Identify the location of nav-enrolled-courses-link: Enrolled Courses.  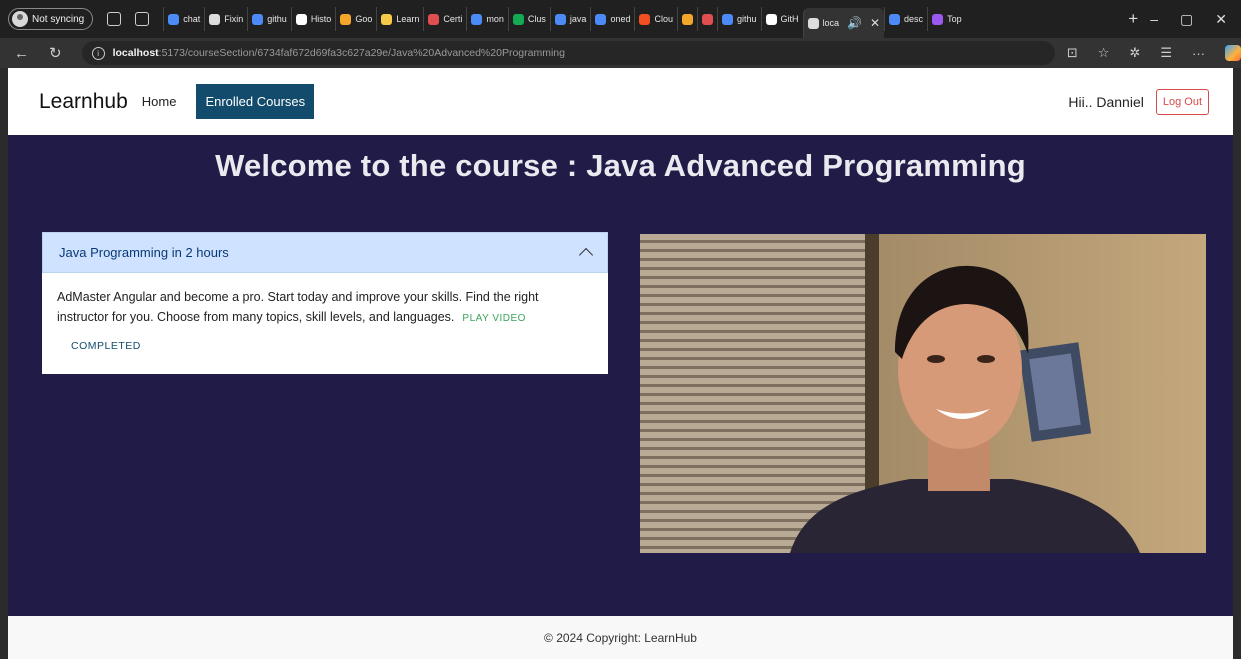
(255, 101).